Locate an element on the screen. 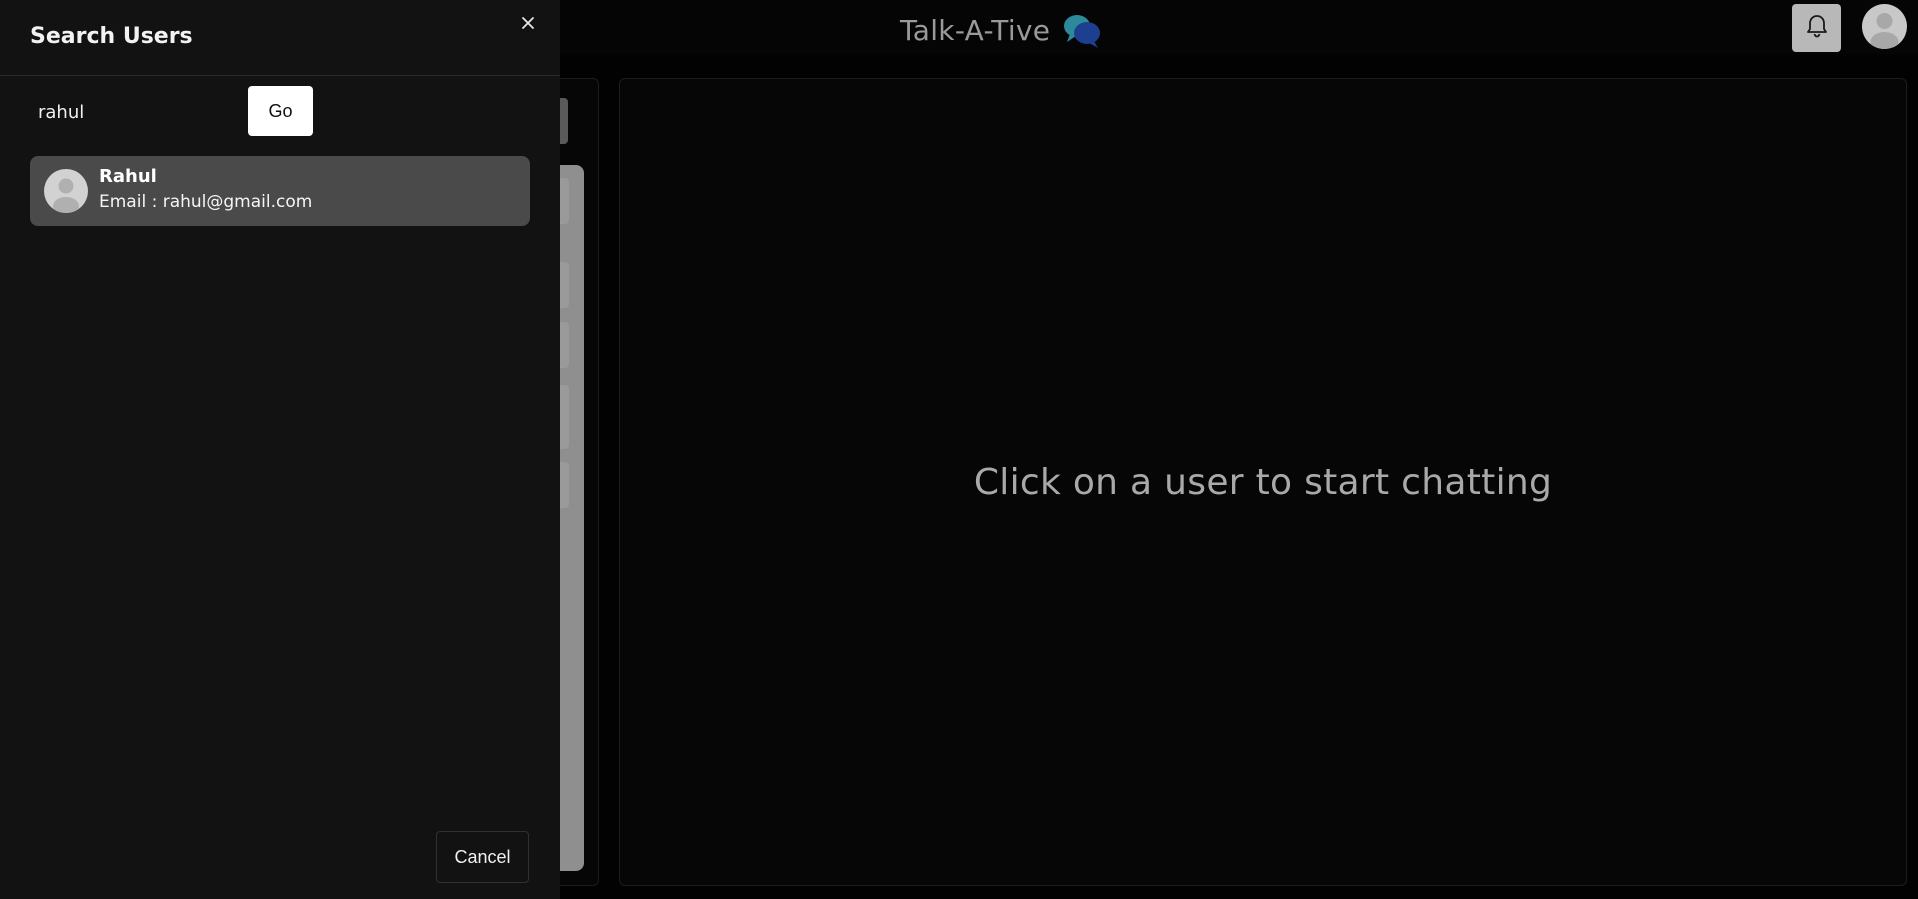 This screenshot has width=1918, height=899. chat-bubbles-icon is located at coordinates (1082, 30).